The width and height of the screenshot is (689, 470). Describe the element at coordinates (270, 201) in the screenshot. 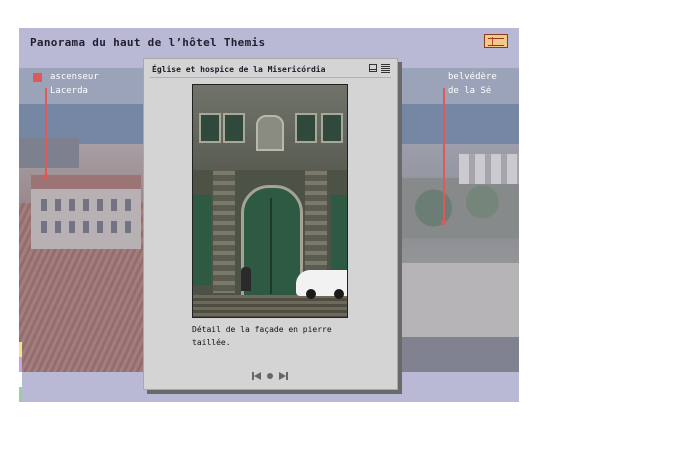

I see `church-facade-photo` at that location.